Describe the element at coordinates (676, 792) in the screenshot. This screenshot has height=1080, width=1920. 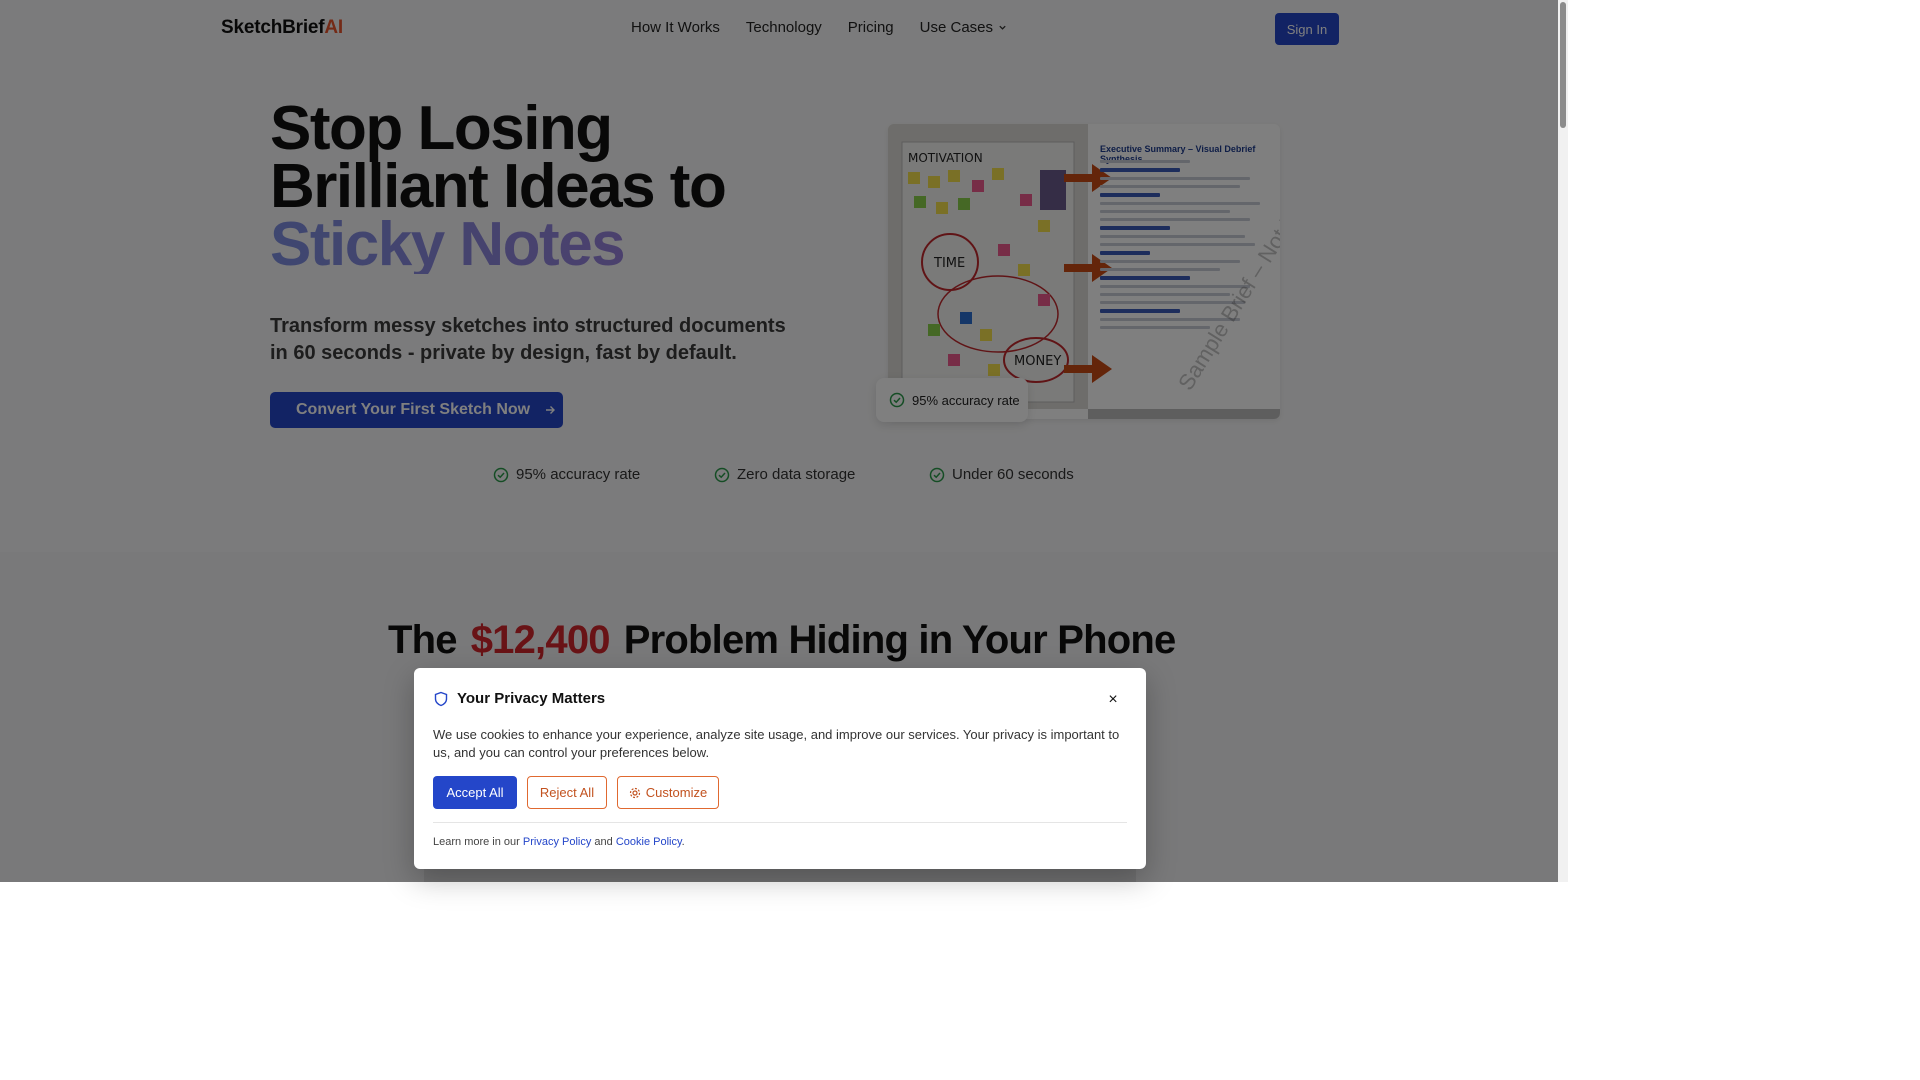
I see `customize-label: Customize` at that location.